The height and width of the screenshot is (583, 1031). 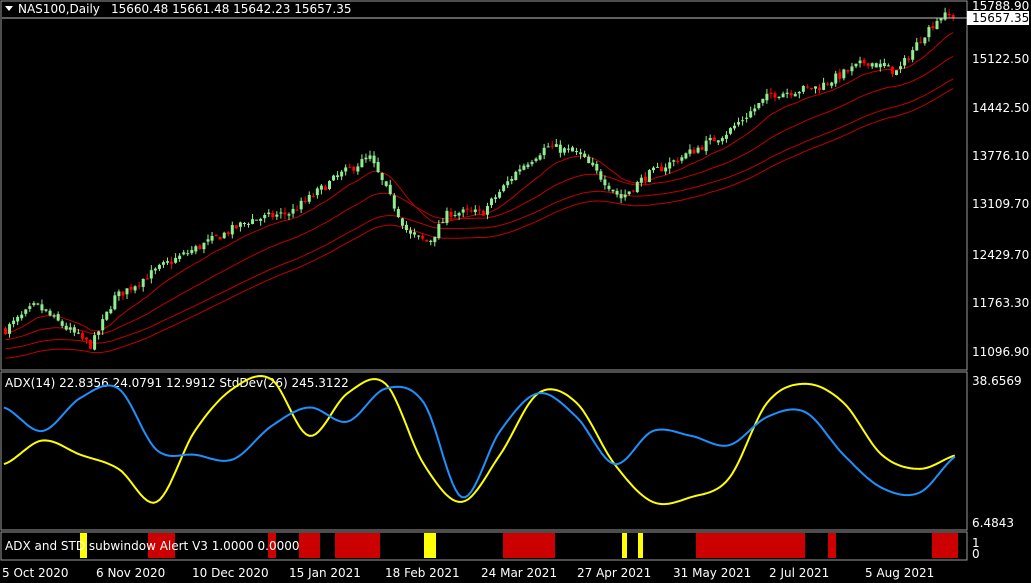 What do you see at coordinates (230, 573) in the screenshot?
I see `time-tick: 10 Dec 2020` at bounding box center [230, 573].